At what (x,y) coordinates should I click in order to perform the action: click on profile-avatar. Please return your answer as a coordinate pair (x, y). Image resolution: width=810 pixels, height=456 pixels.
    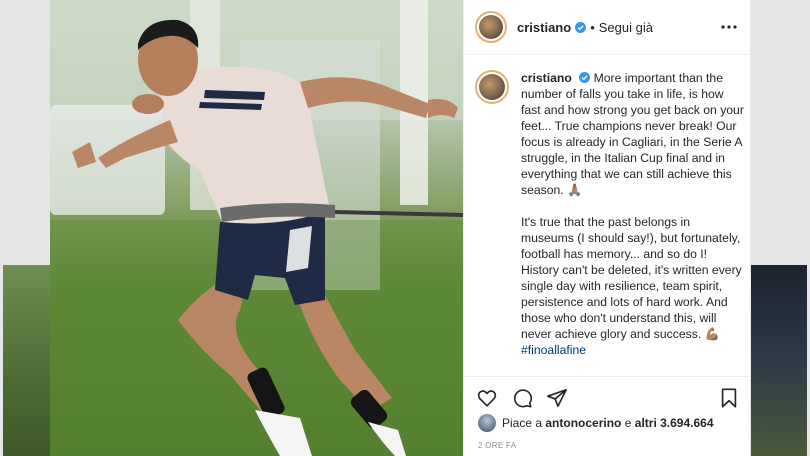
    Looking at the image, I should click on (491, 27).